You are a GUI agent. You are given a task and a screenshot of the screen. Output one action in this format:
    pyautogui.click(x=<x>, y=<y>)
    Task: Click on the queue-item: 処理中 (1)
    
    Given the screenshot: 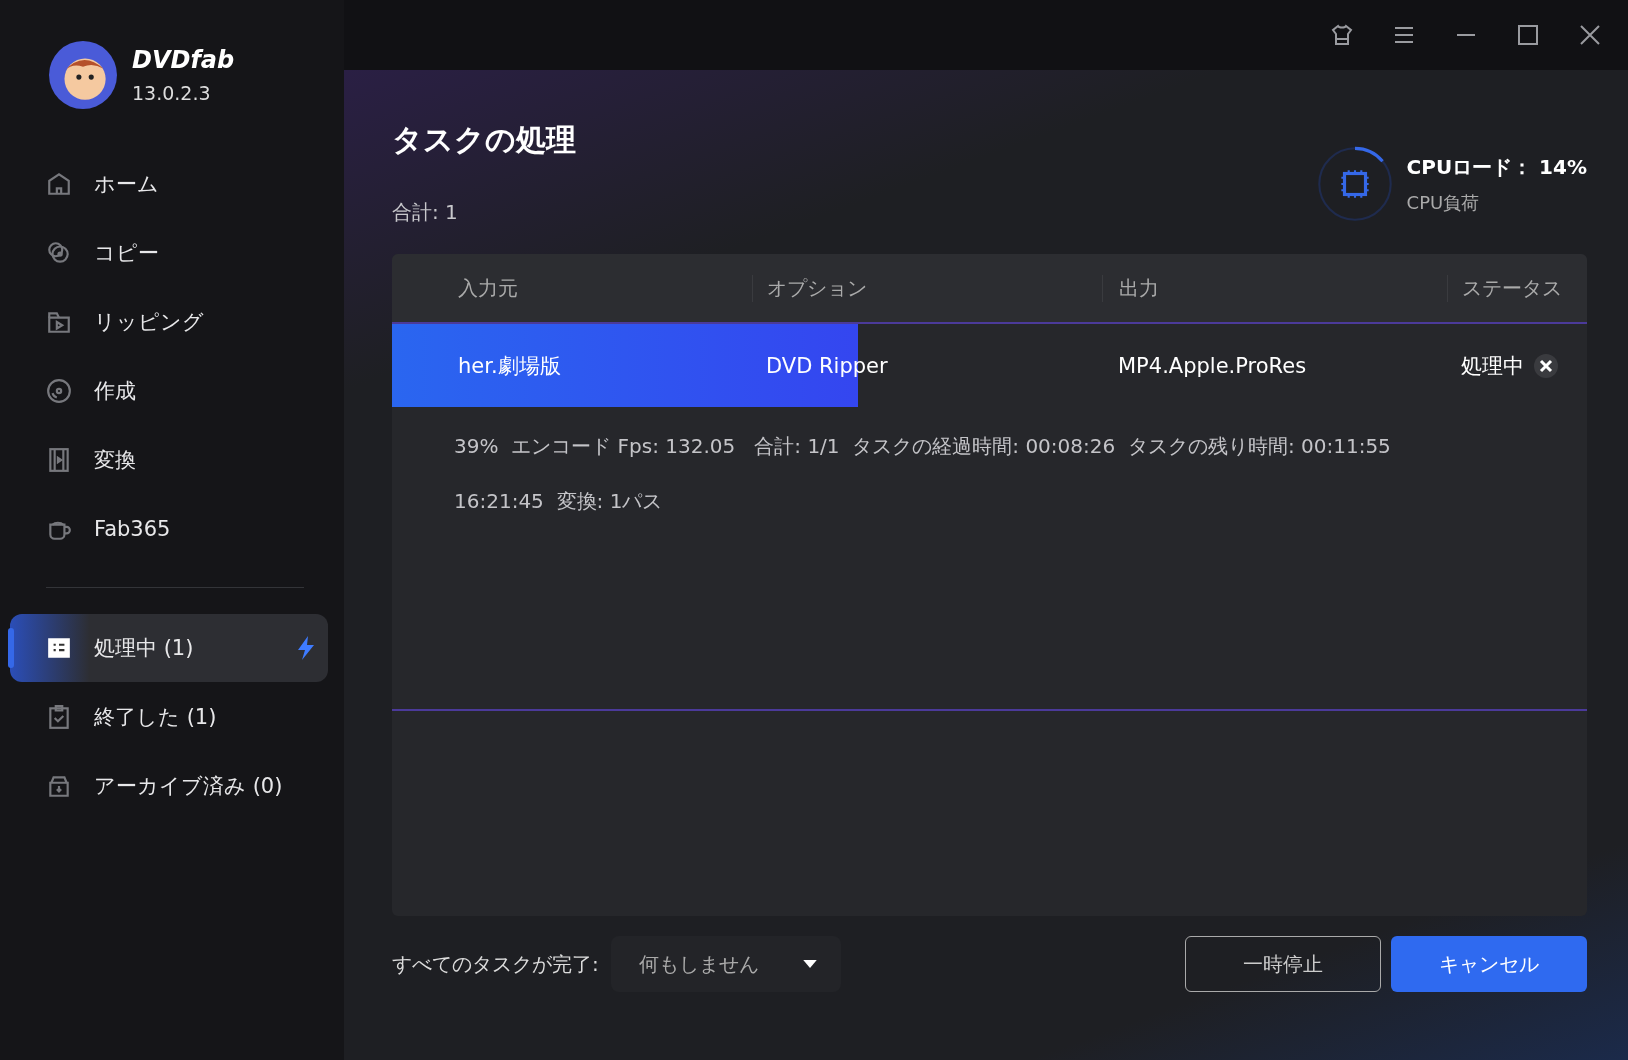 What is the action you would take?
    pyautogui.click(x=169, y=648)
    